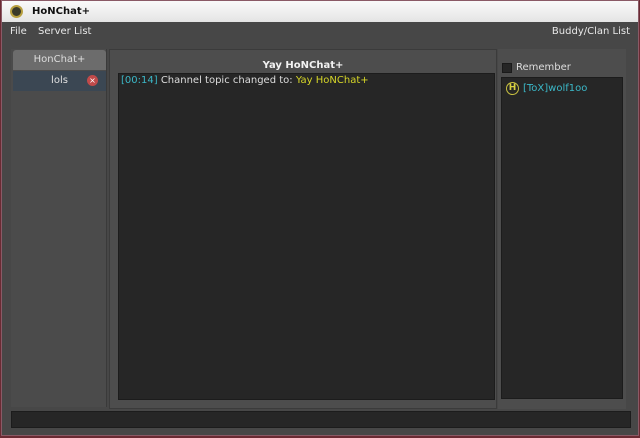 This screenshot has width=640, height=438. What do you see at coordinates (18, 31) in the screenshot?
I see `menu-file: File` at bounding box center [18, 31].